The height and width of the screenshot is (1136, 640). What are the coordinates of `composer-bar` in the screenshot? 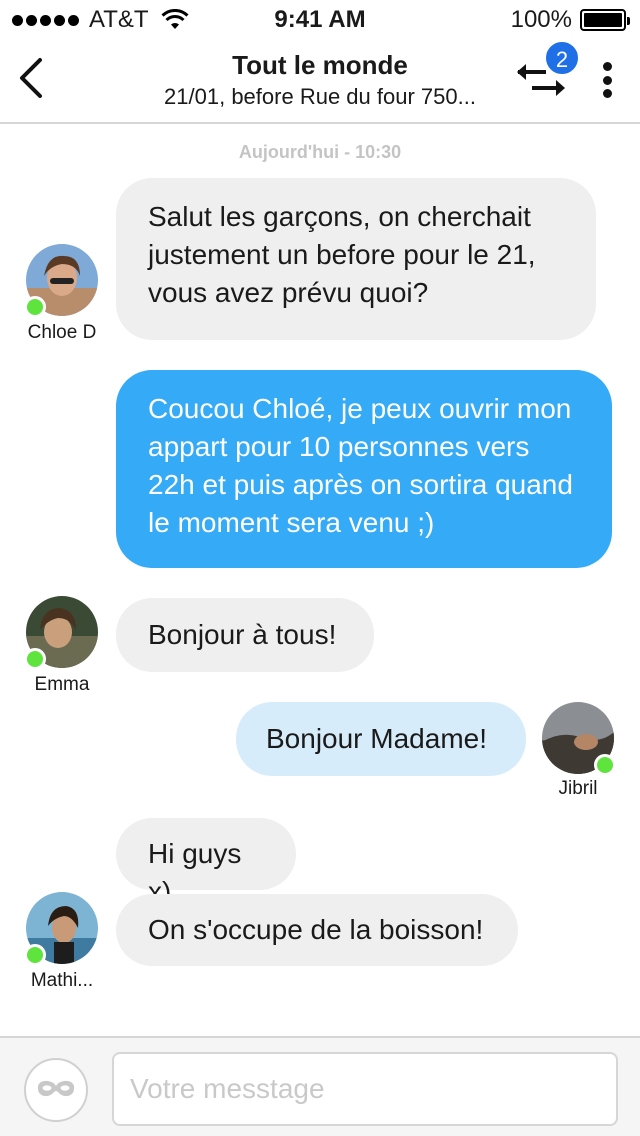 It's located at (320, 1086).